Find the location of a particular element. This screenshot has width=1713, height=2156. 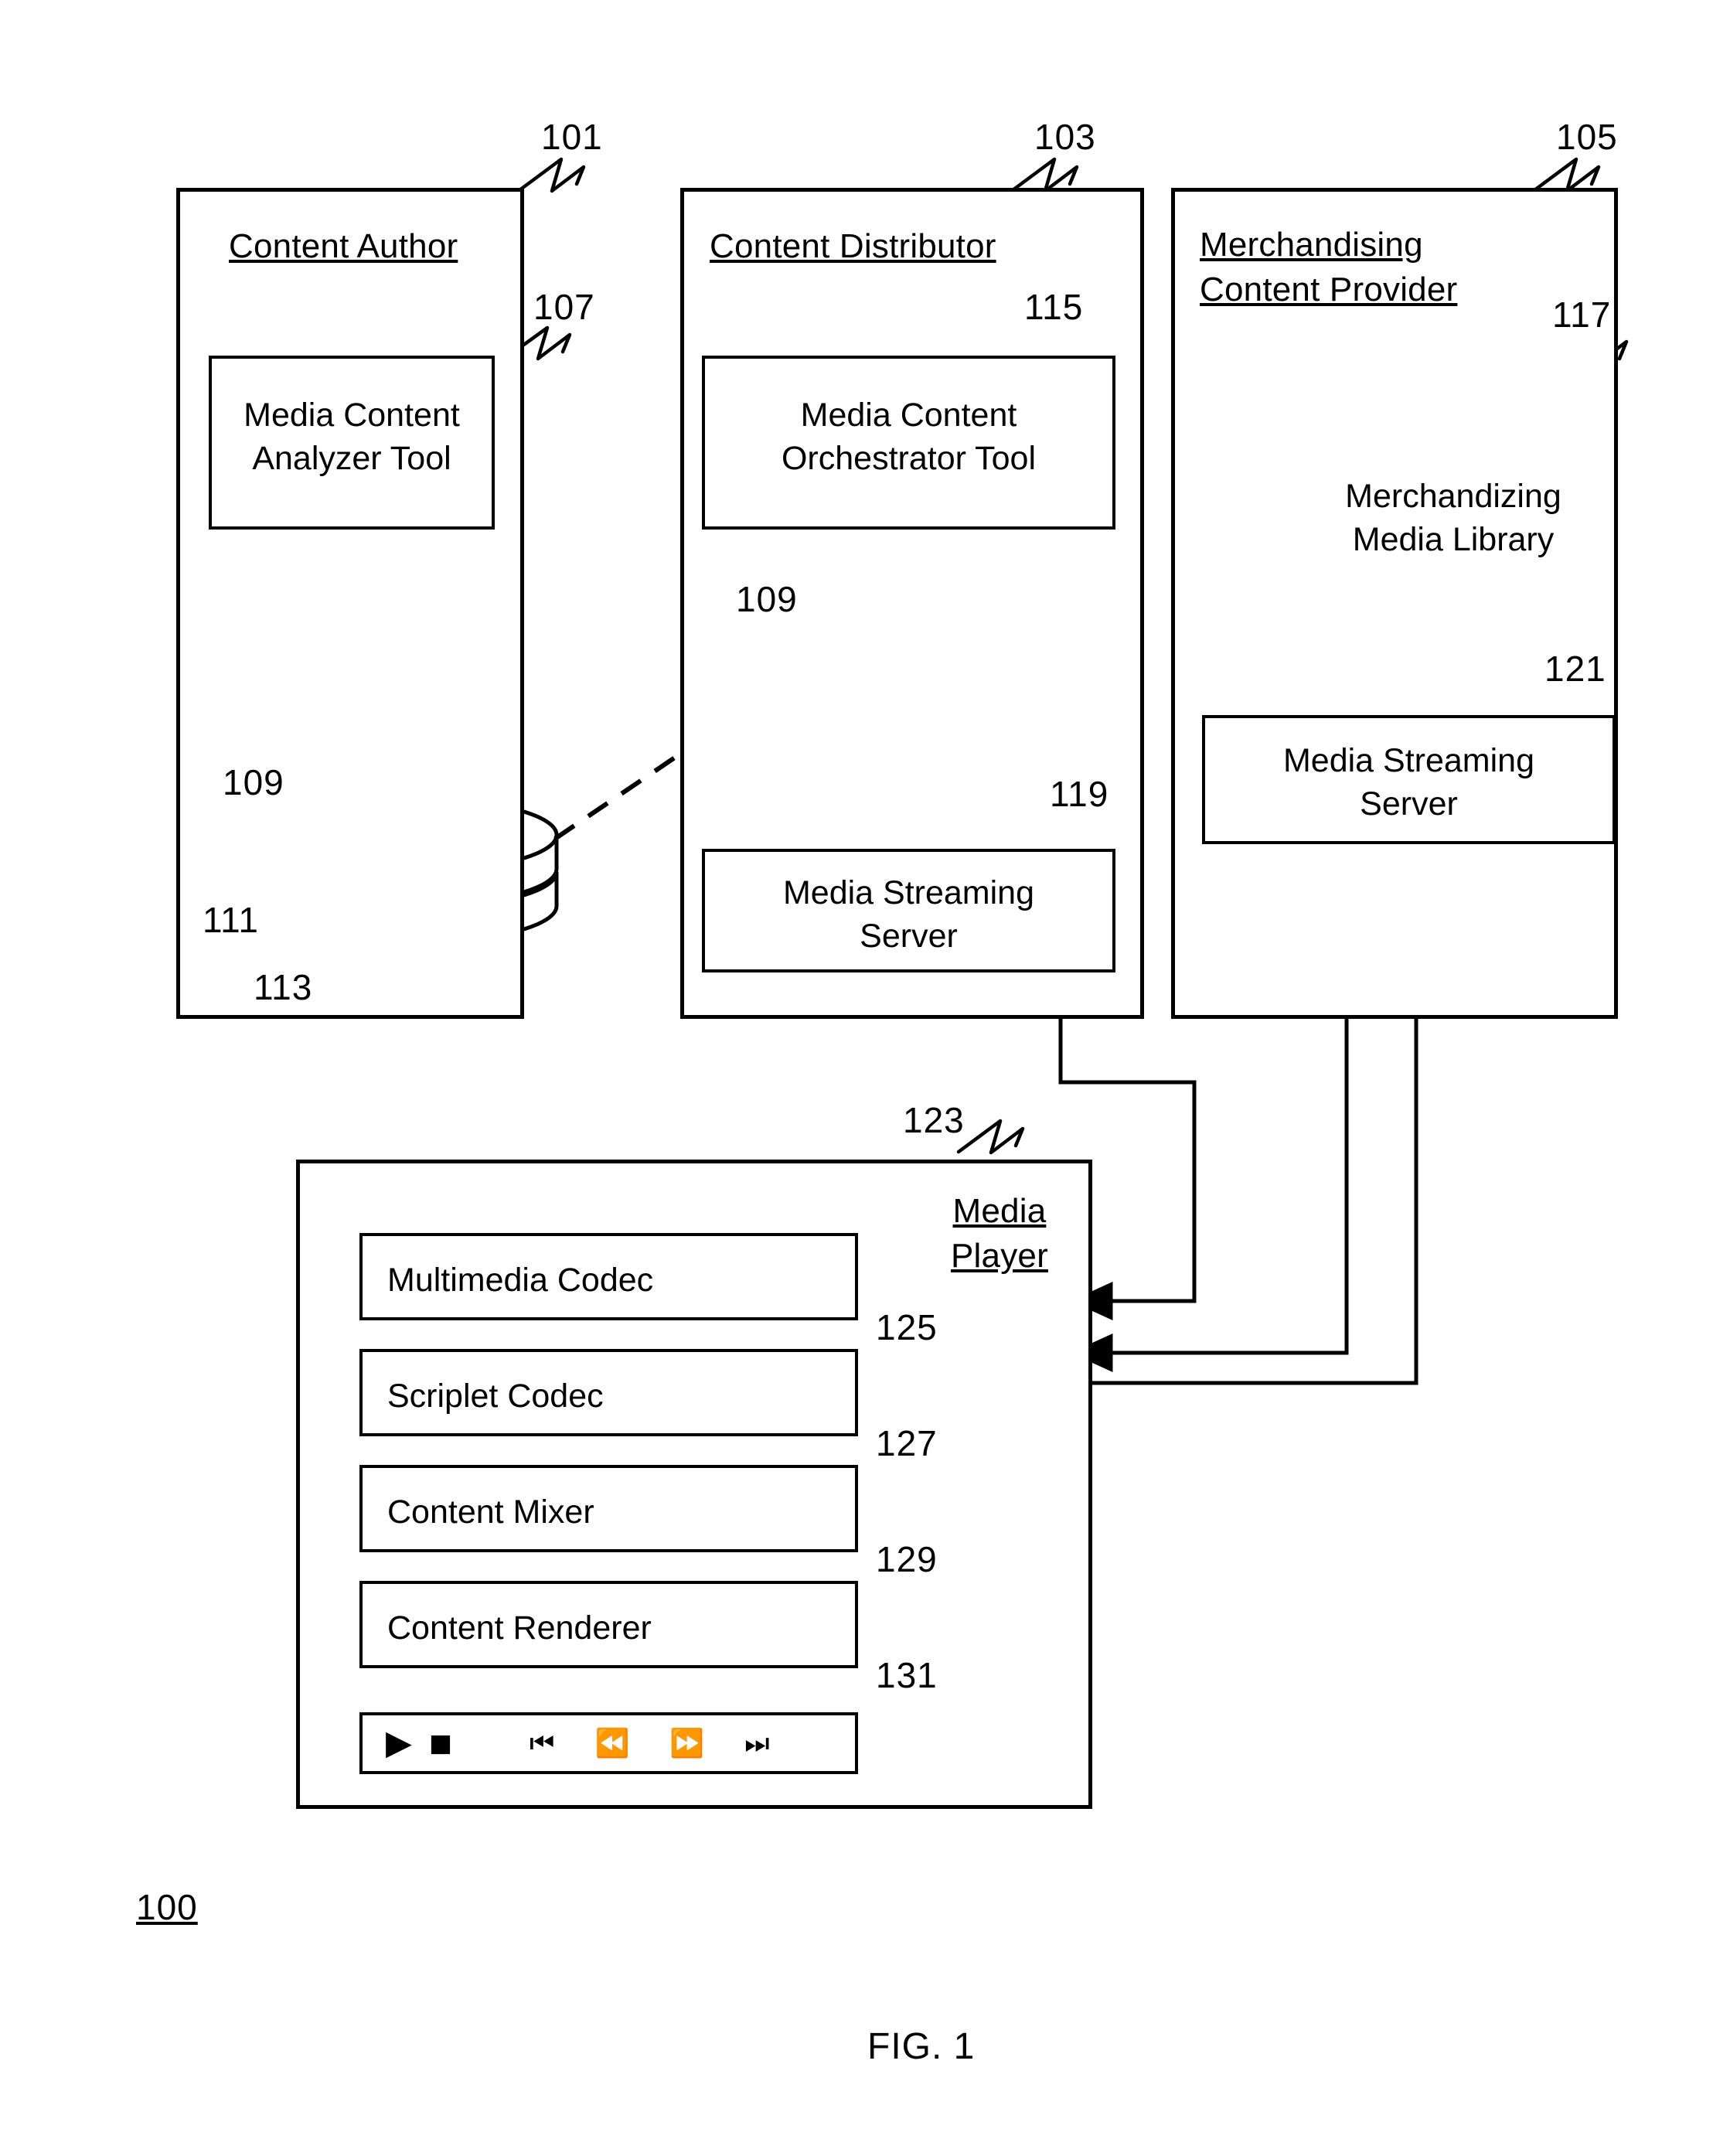

ref-109-distributor-disc: 109 is located at coordinates (767, 599).